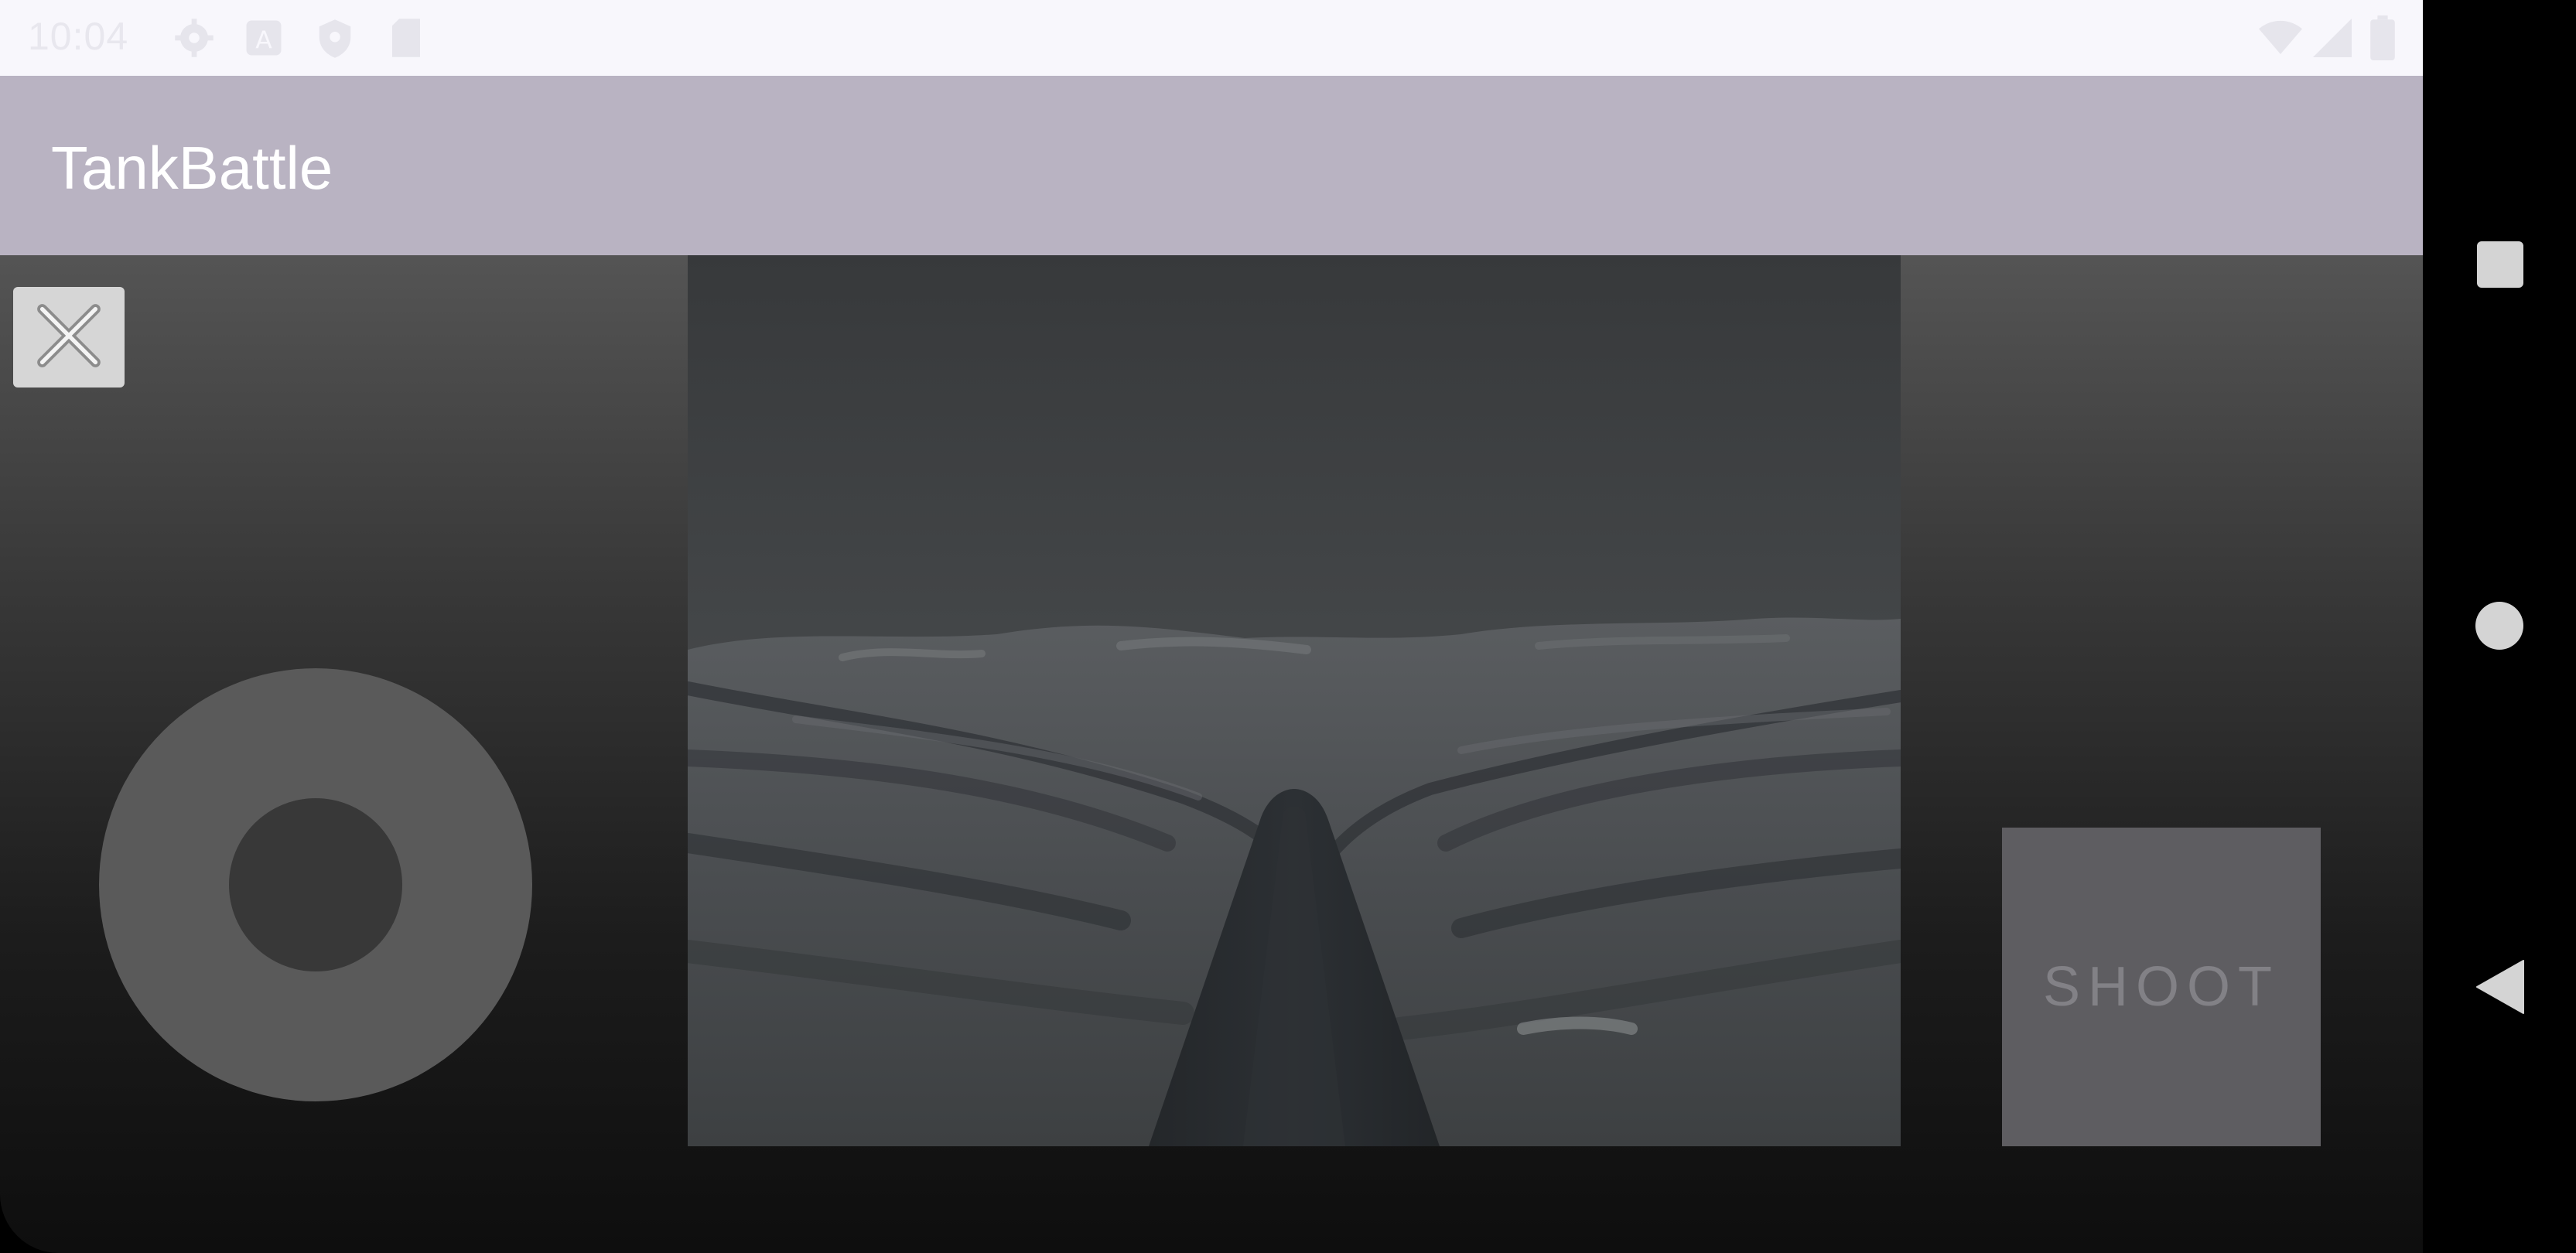  I want to click on recents-square-icon, so click(2500, 266).